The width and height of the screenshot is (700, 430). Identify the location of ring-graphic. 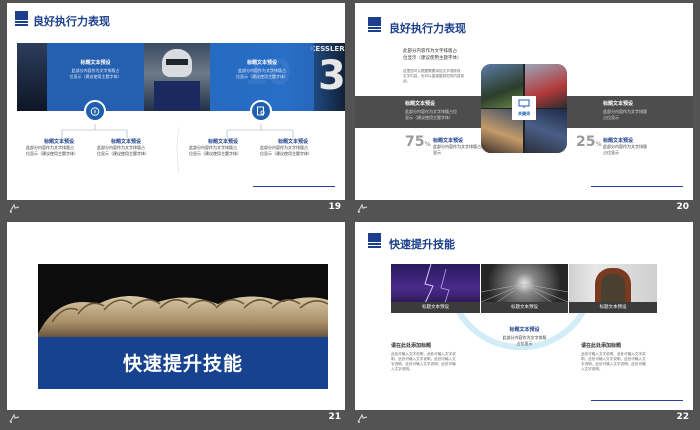
(521, 326).